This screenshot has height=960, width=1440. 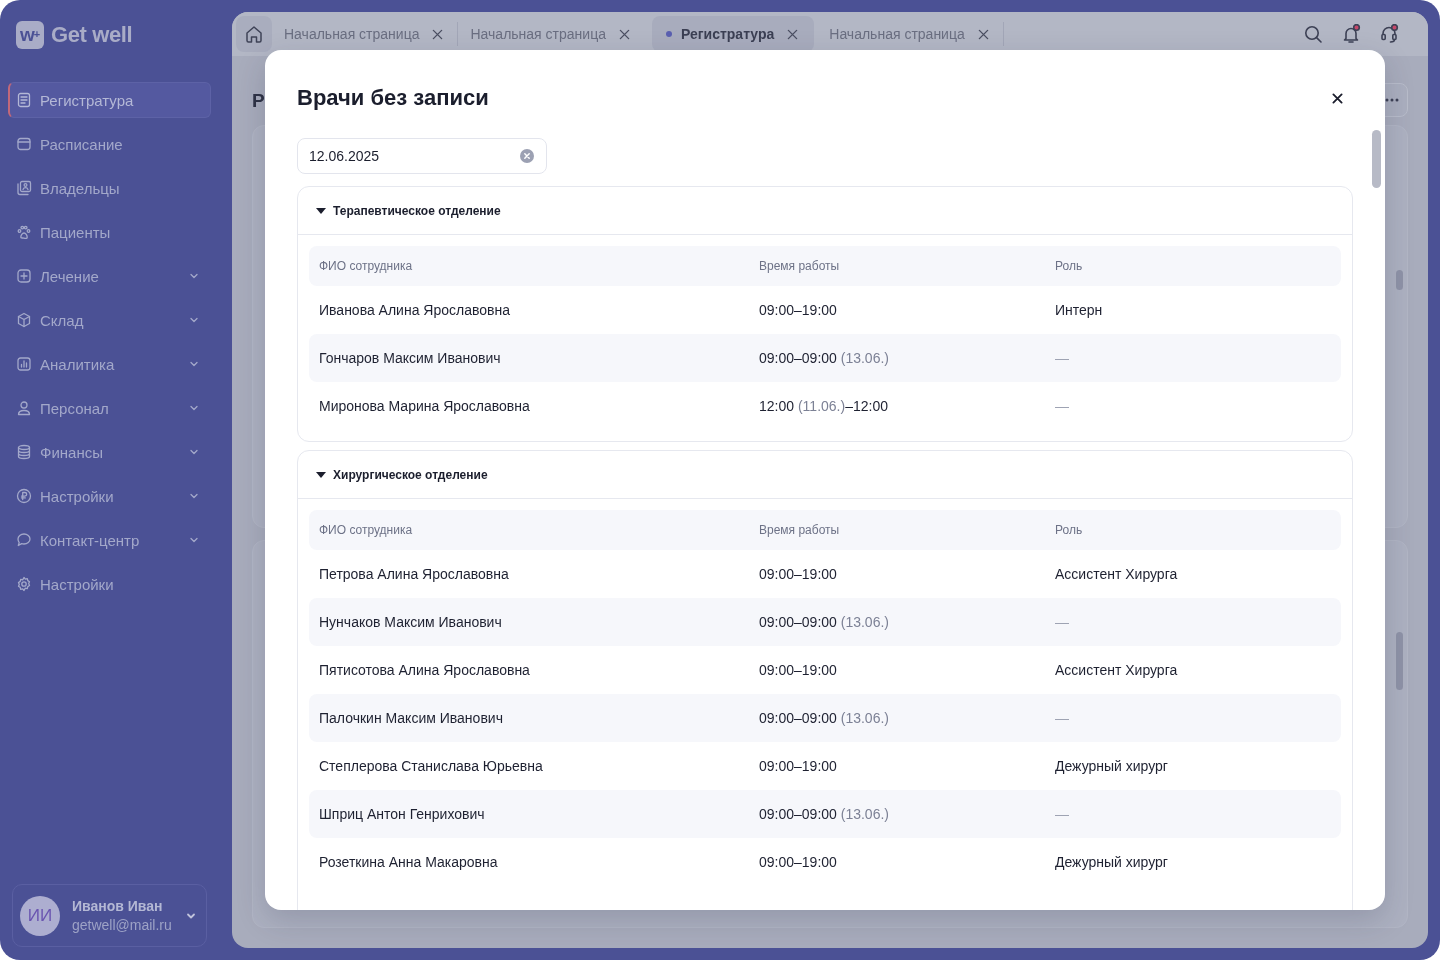 I want to click on table-cell-text: Гончаров Максим Иванович, so click(x=410, y=358).